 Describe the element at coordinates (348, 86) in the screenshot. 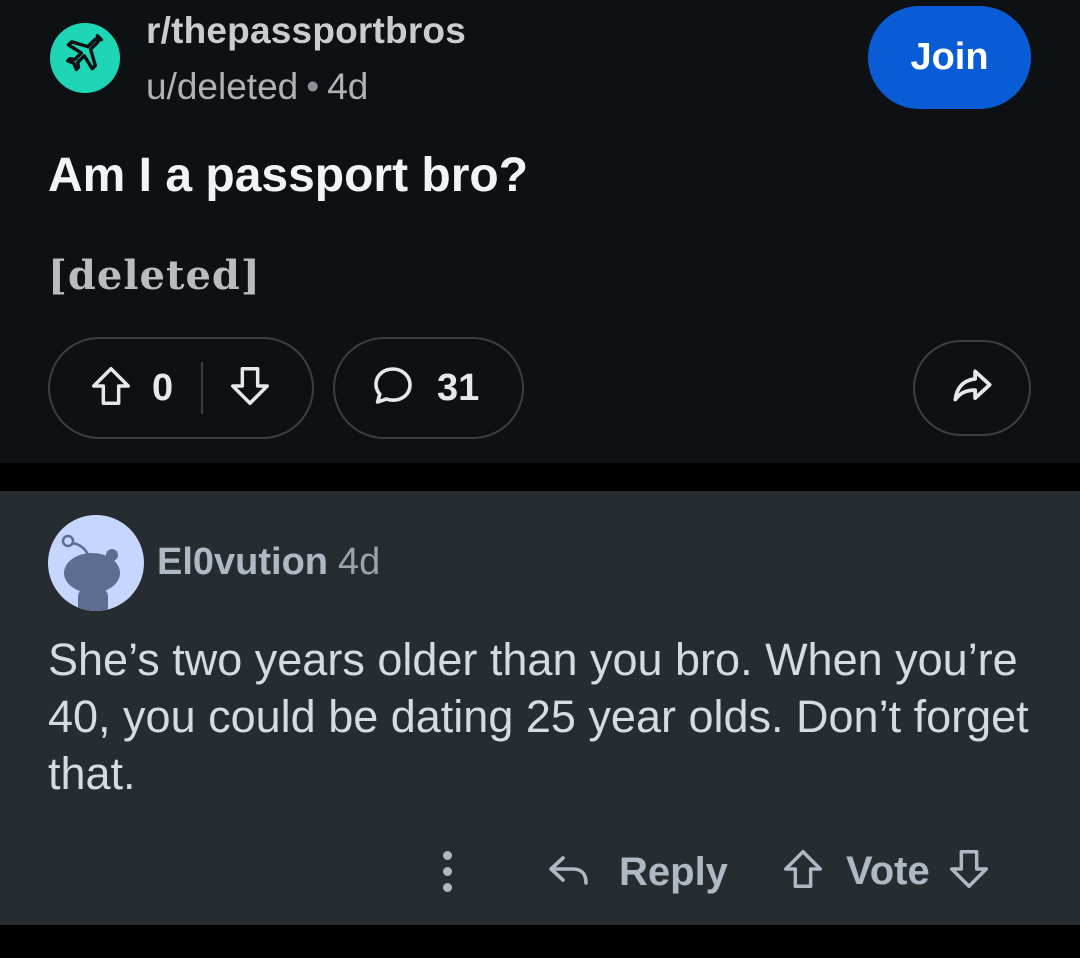

I see `post-age: 4d` at that location.